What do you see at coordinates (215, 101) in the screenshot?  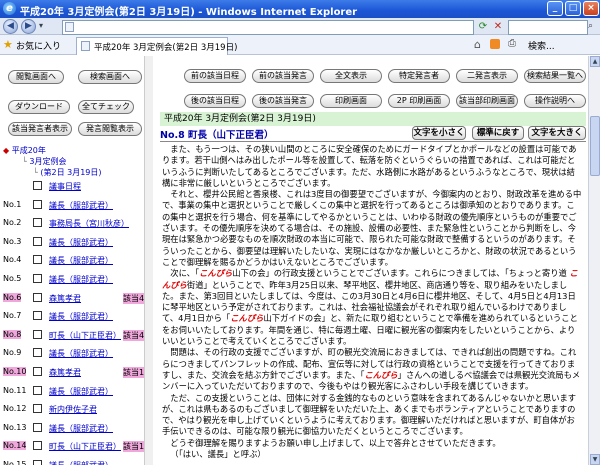 I see `next-schedule-button: 後の該当日程` at bounding box center [215, 101].